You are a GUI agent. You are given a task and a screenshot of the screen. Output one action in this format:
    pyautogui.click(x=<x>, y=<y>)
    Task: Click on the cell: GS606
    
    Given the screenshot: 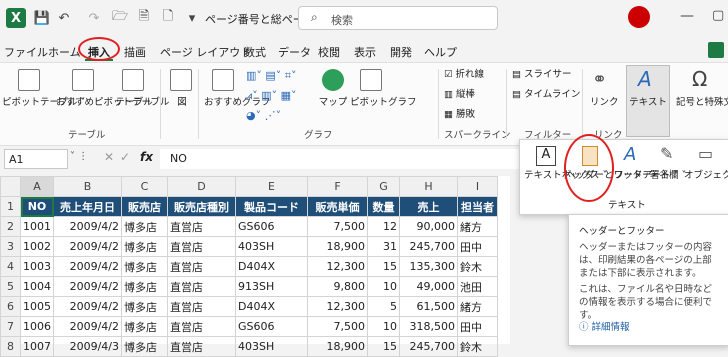 What is the action you would take?
    pyautogui.click(x=271, y=326)
    